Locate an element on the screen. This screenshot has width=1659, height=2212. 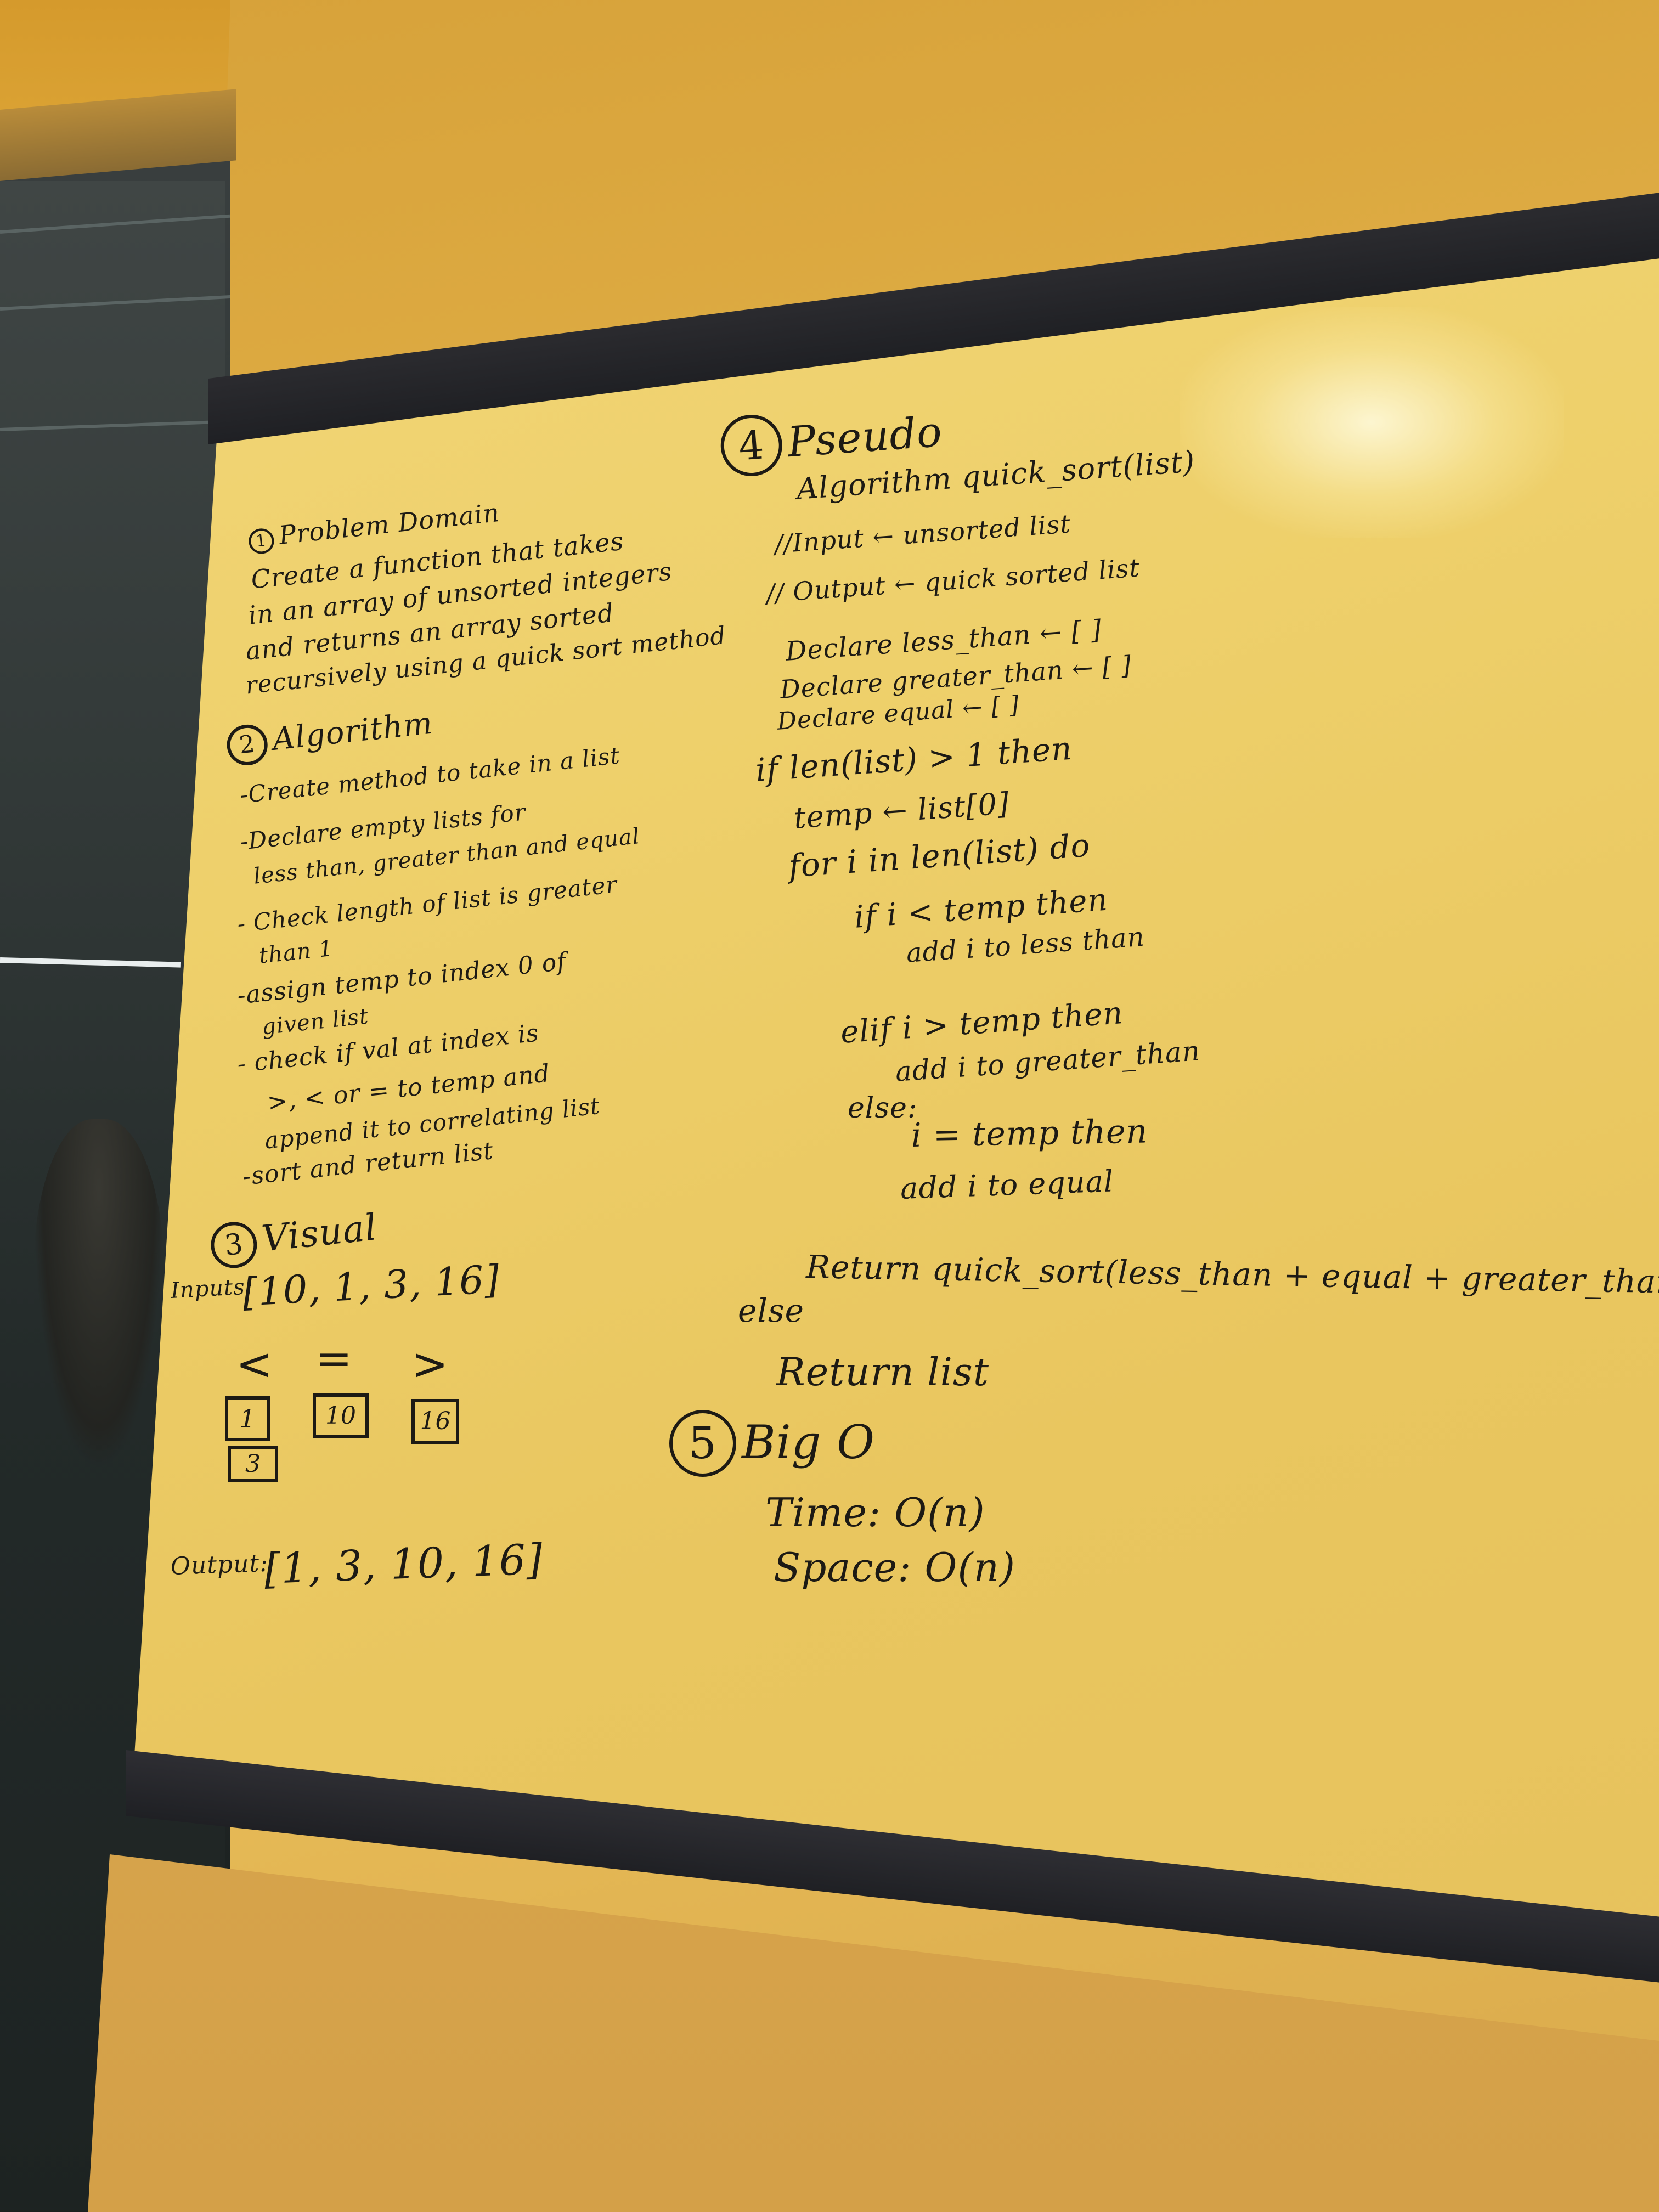
pseudo-line: i = temp then is located at coordinates (1029, 1133).